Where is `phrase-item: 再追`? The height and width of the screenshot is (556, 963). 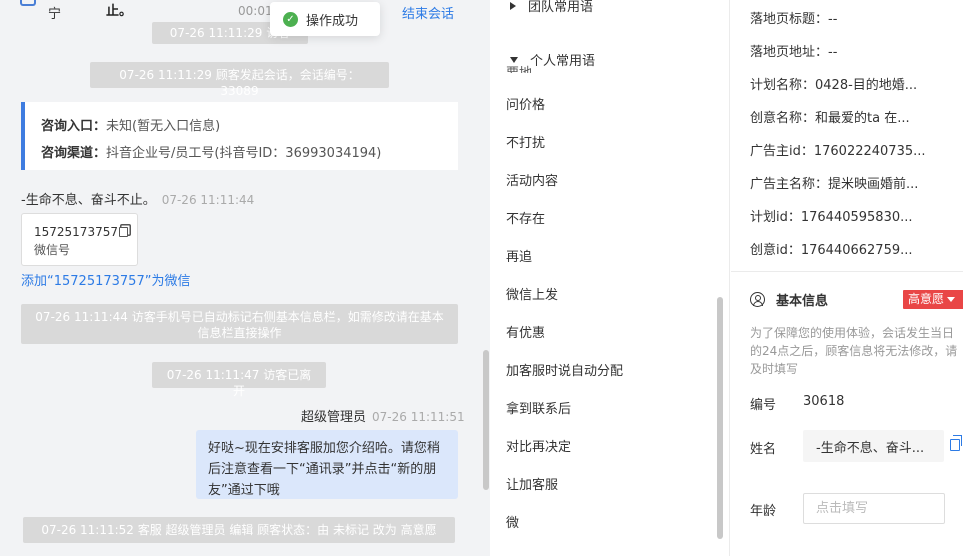 phrase-item: 再追 is located at coordinates (519, 255).